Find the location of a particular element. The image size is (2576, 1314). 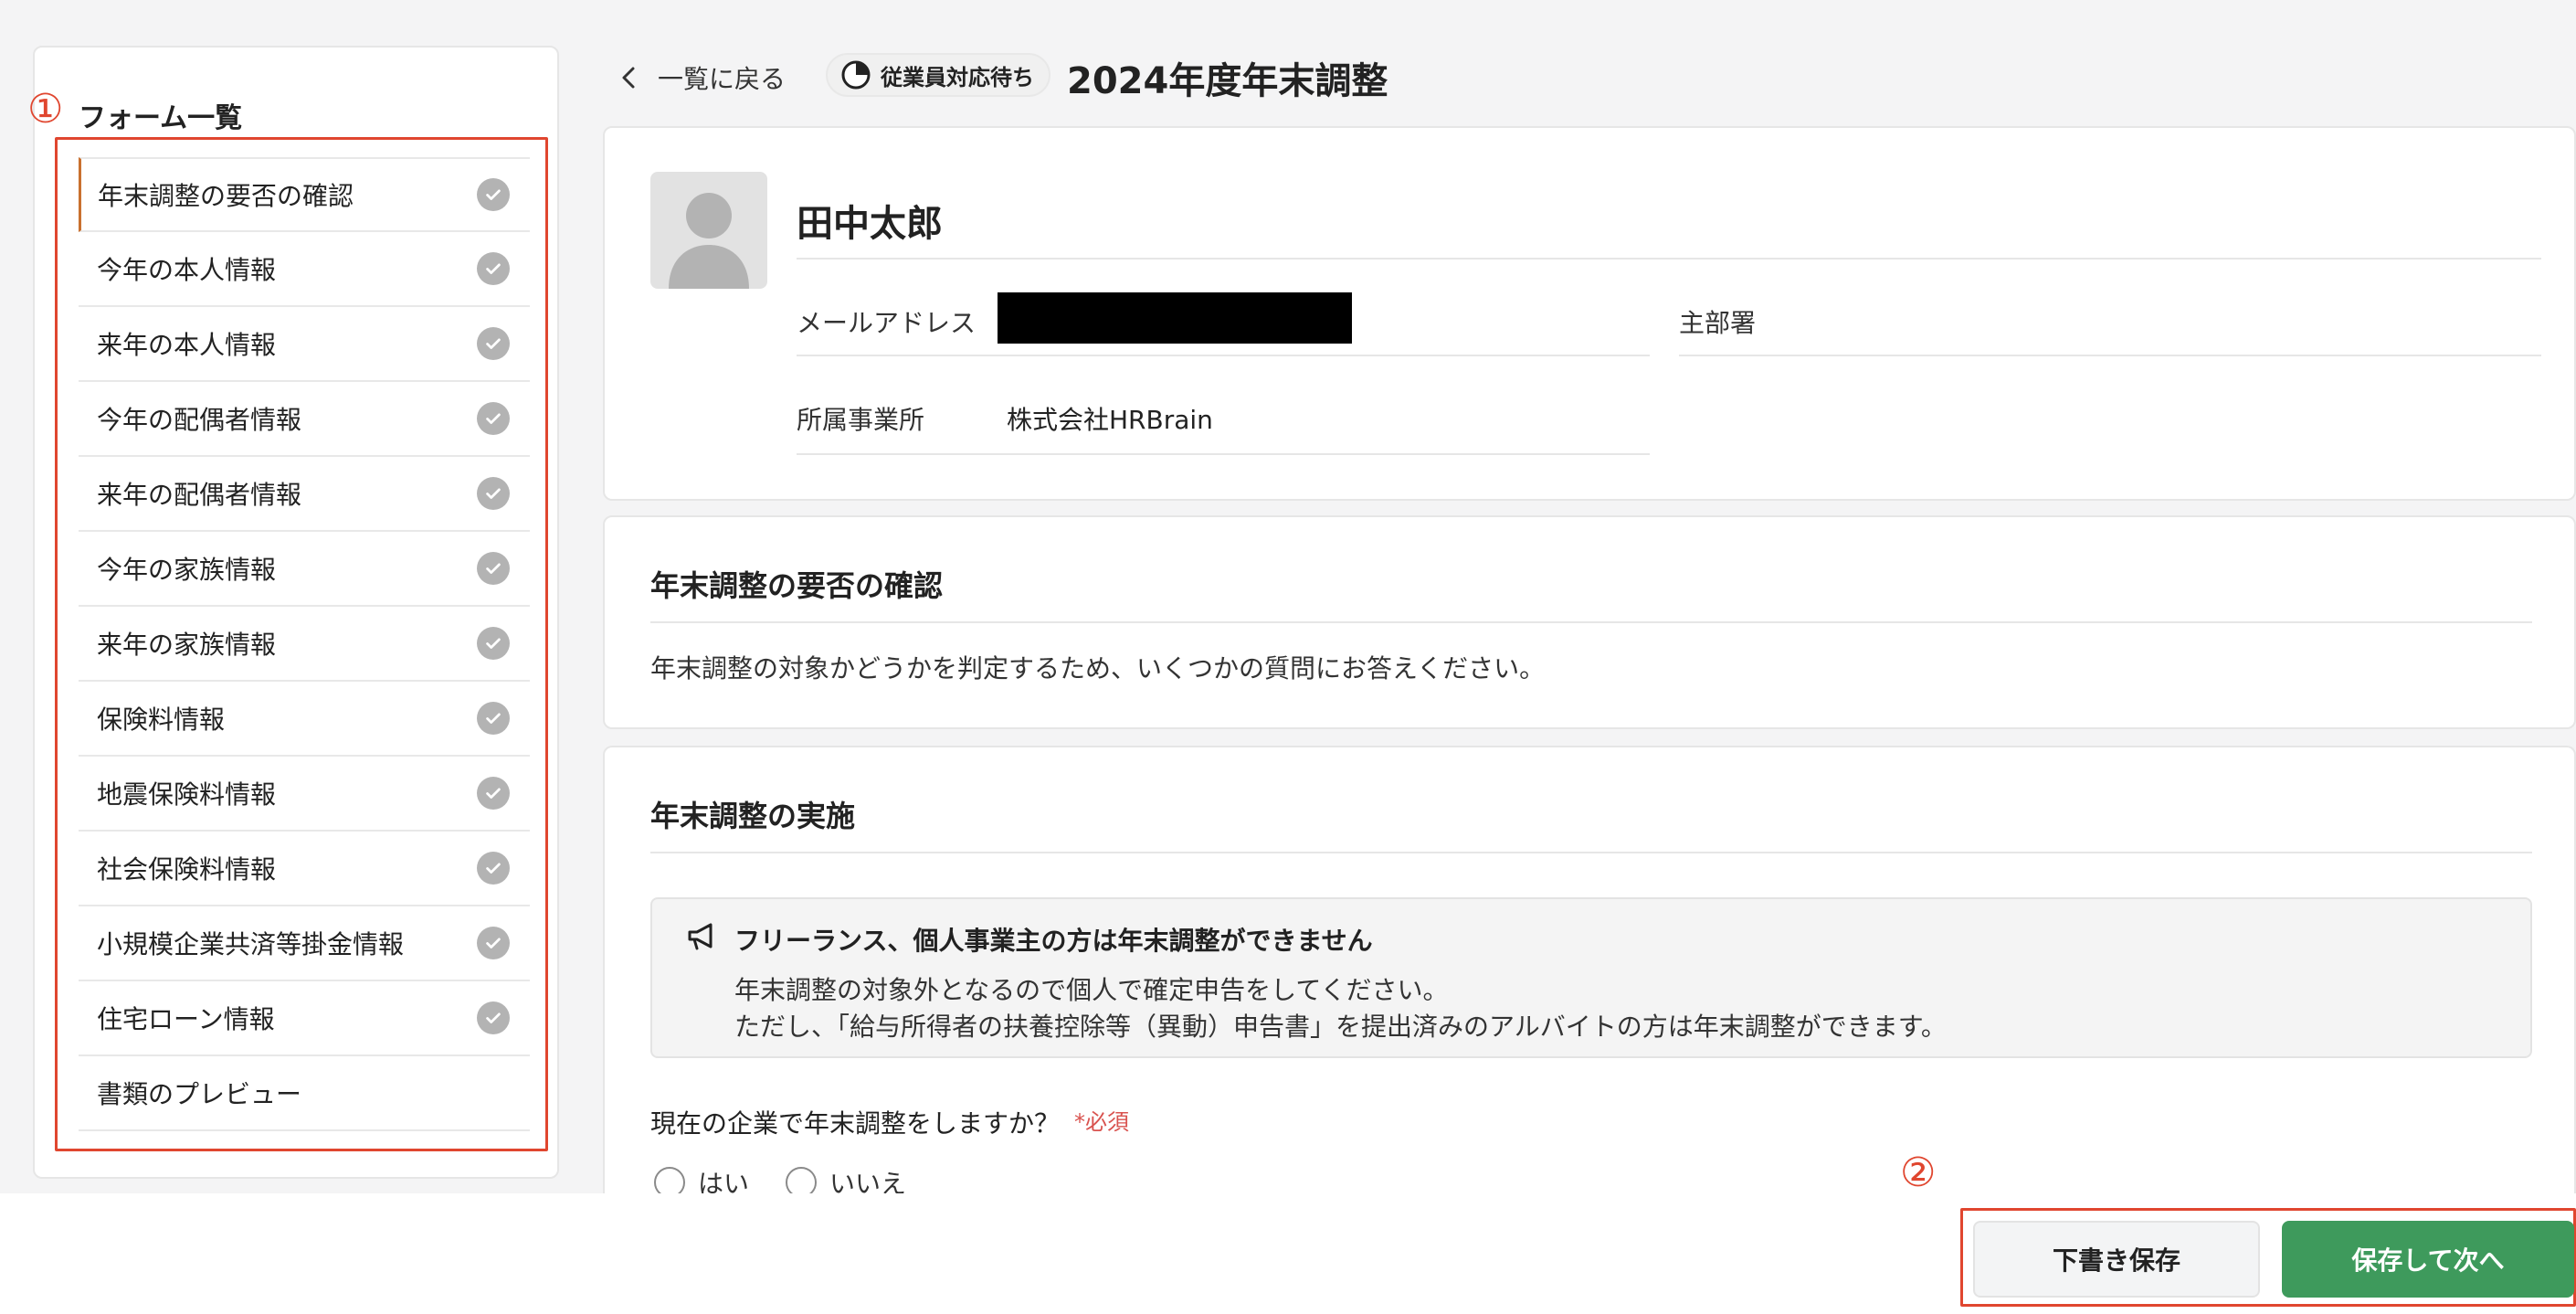

form-list-item-label: 来年の家族情報 is located at coordinates (187, 645).